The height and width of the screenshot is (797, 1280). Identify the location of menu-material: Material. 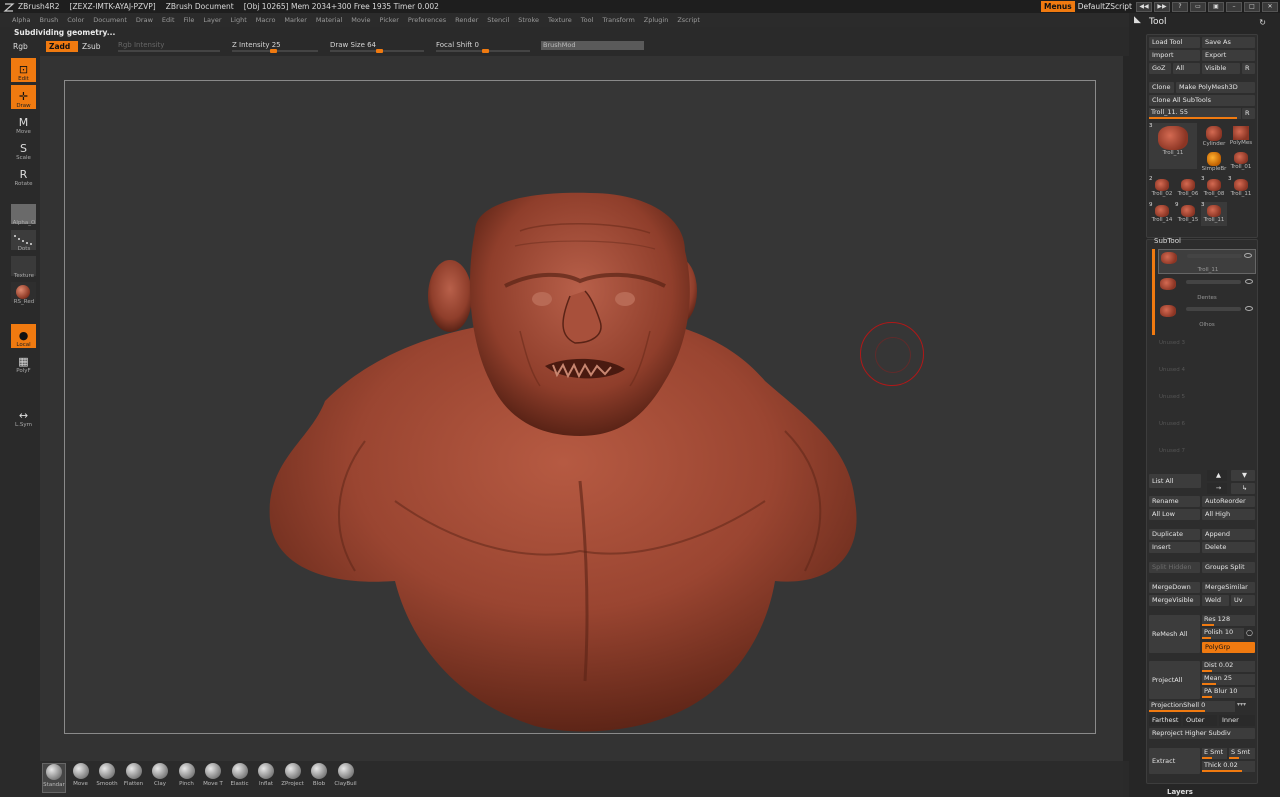
(329, 20).